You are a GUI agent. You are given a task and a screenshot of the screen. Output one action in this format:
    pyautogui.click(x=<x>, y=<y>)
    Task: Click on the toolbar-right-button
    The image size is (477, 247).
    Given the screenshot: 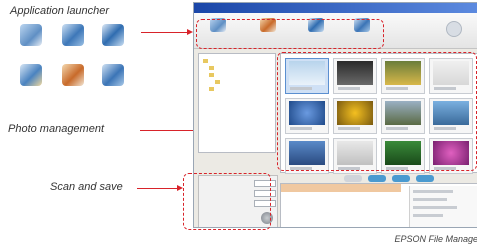 What is the action you would take?
    pyautogui.click(x=454, y=29)
    